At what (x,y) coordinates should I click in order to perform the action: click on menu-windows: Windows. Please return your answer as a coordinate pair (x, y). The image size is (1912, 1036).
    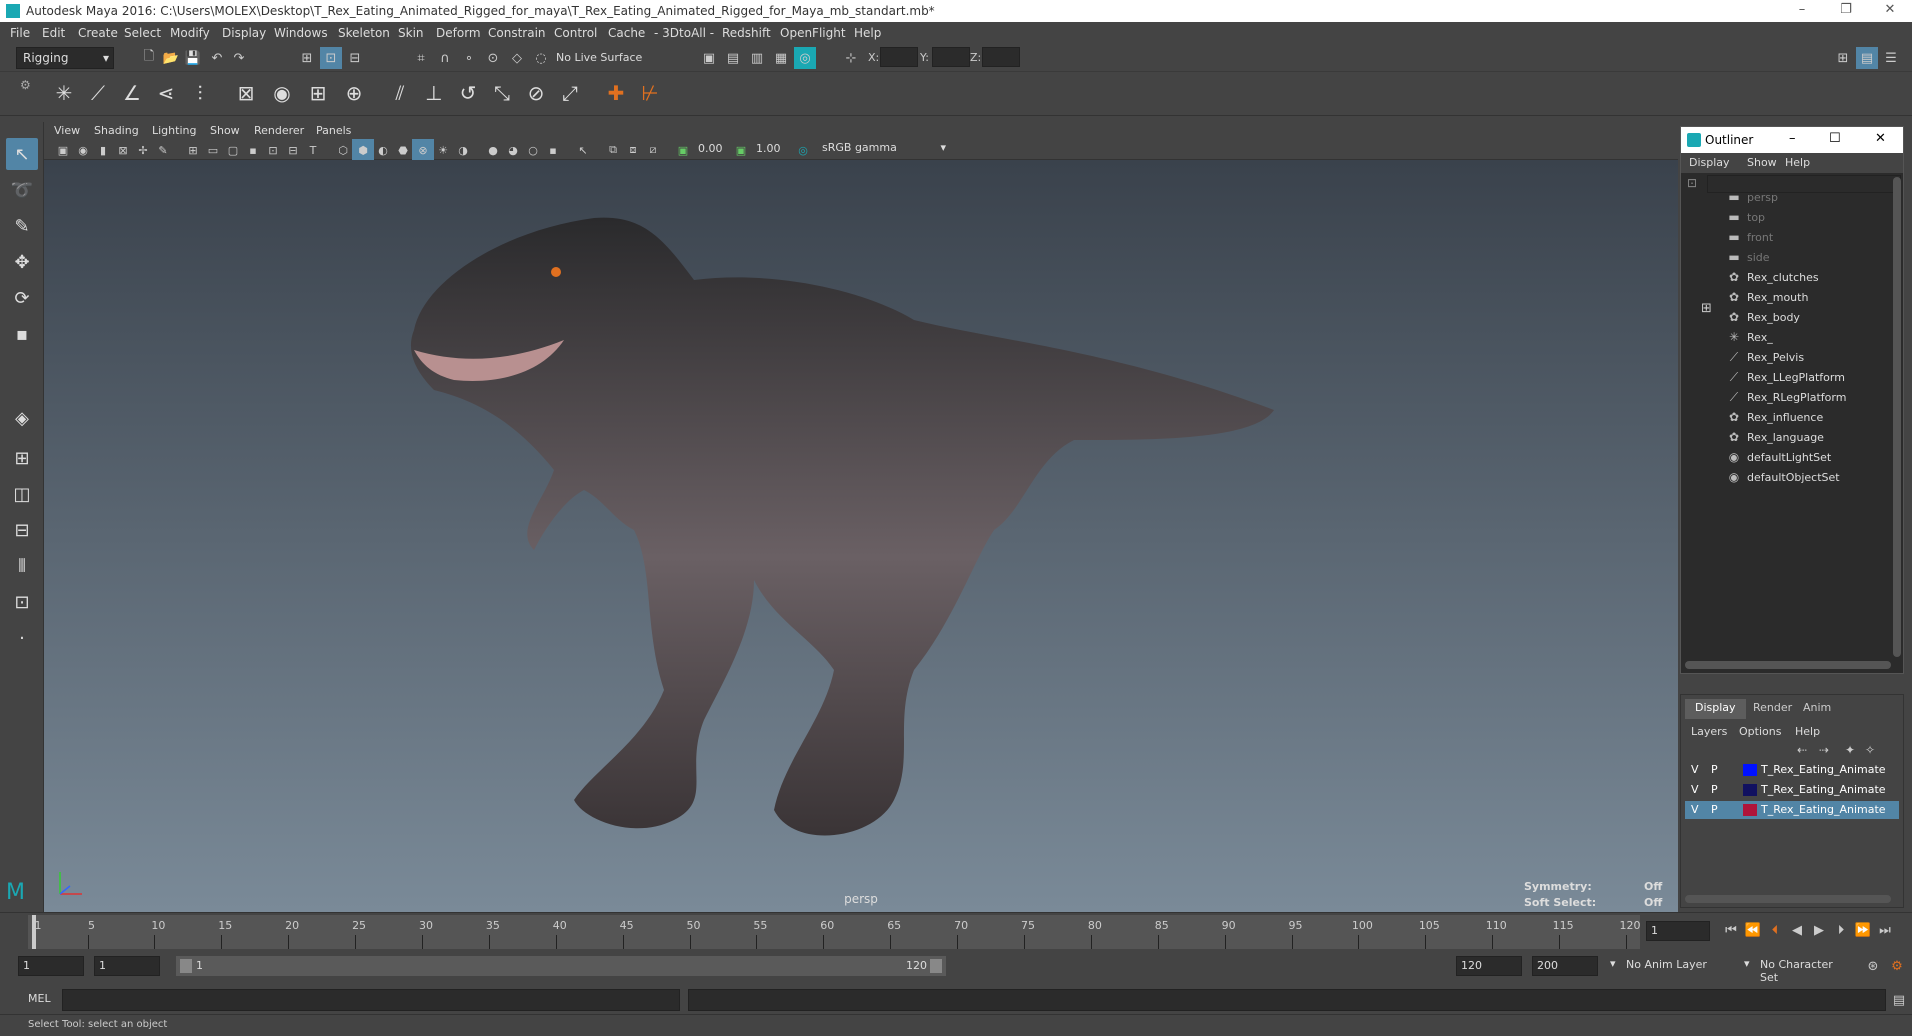
    Looking at the image, I should click on (301, 33).